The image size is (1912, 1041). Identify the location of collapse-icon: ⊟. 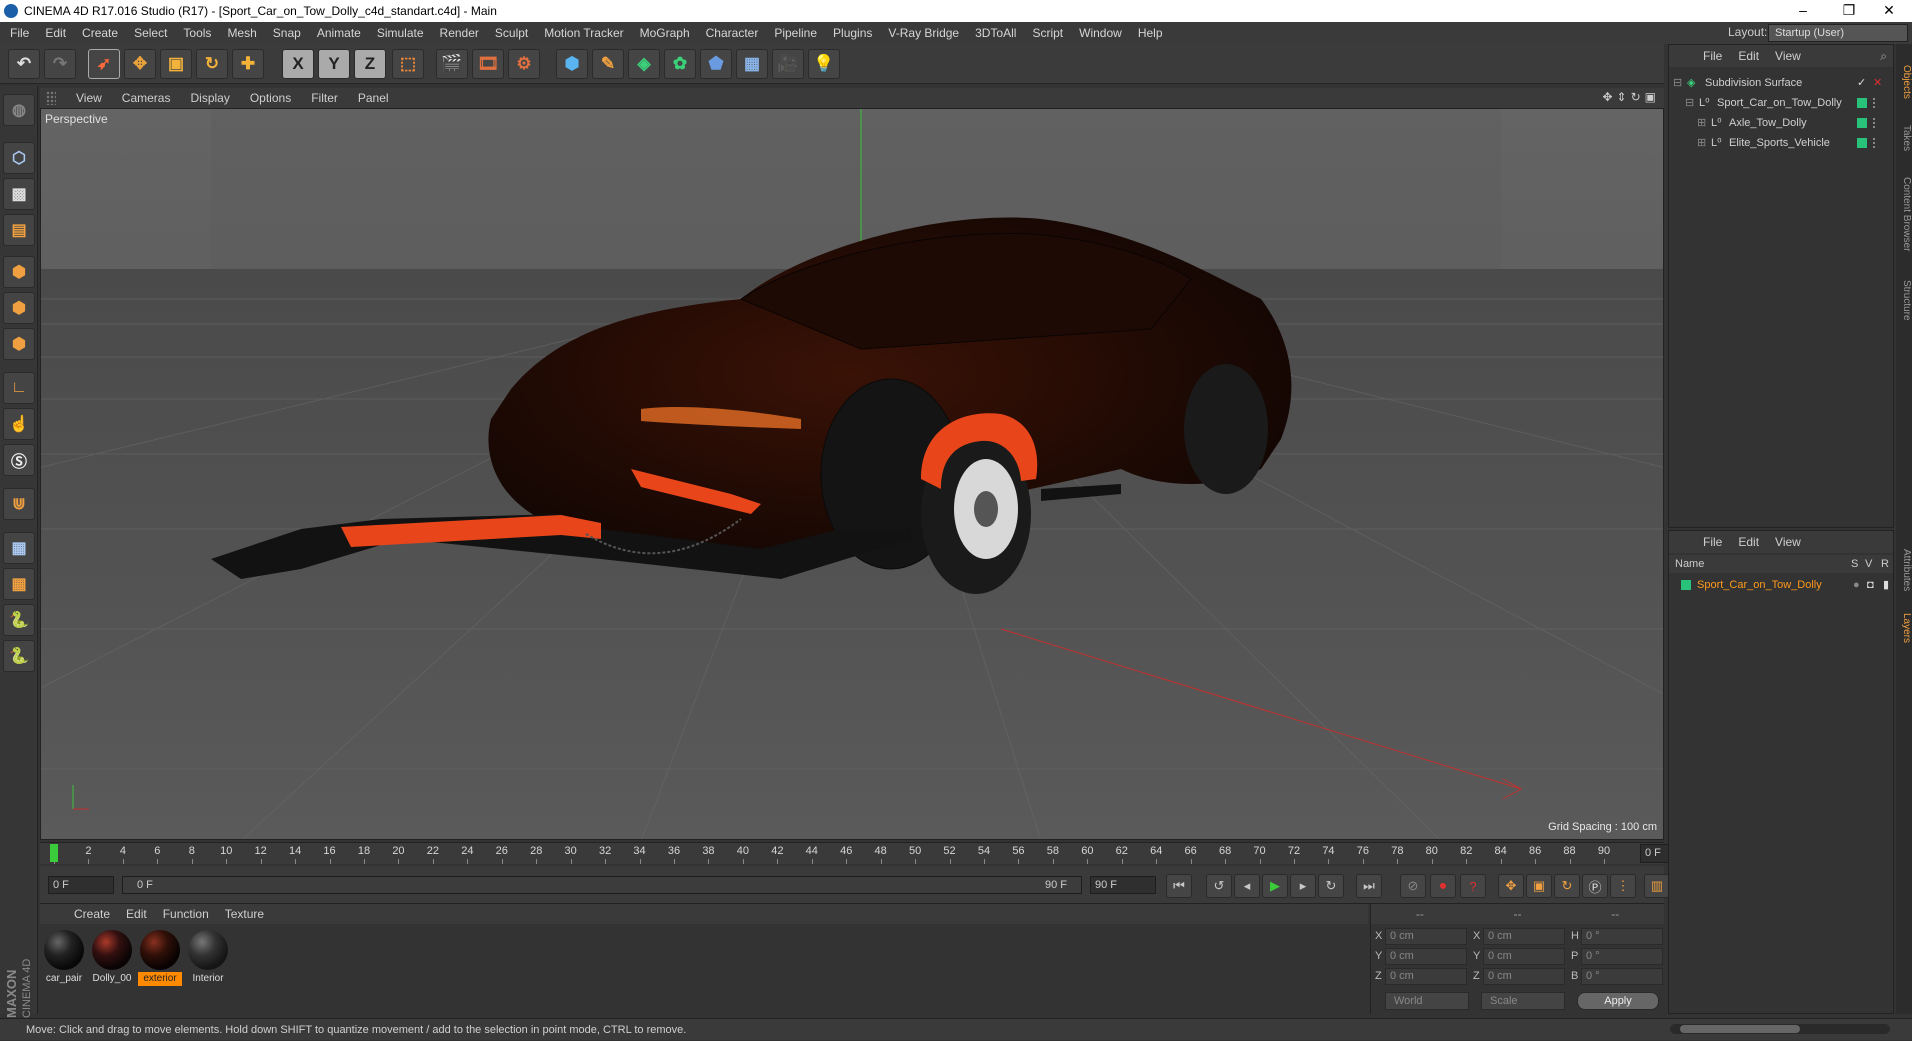
(1689, 103).